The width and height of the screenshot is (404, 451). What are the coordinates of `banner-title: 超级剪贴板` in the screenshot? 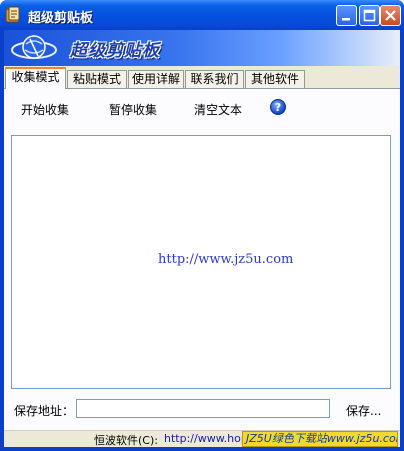 It's located at (115, 51).